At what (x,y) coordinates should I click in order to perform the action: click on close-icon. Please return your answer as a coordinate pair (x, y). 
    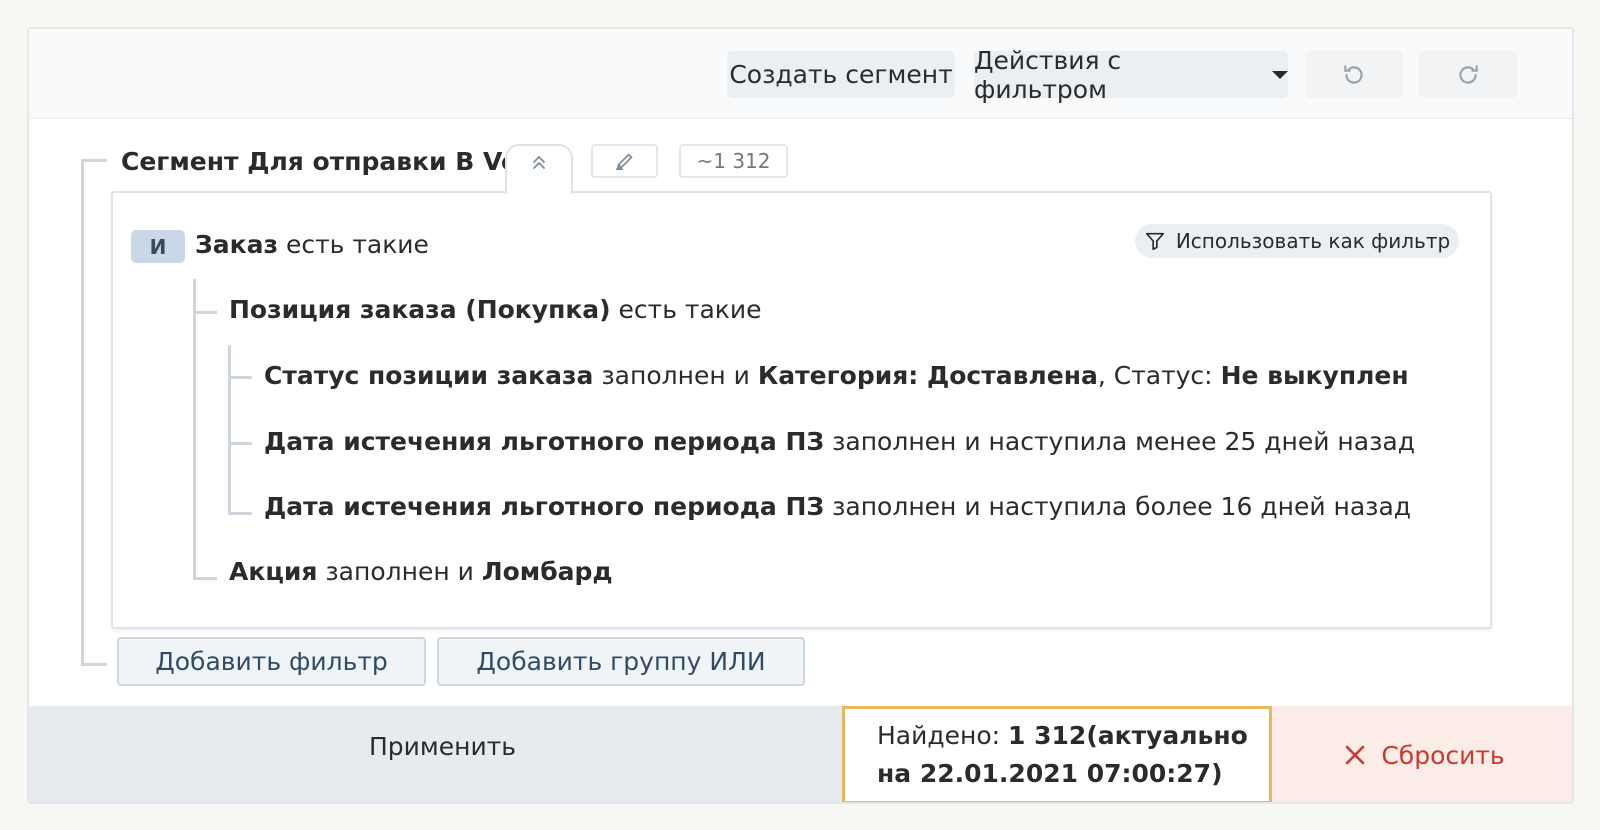
    Looking at the image, I should click on (1355, 755).